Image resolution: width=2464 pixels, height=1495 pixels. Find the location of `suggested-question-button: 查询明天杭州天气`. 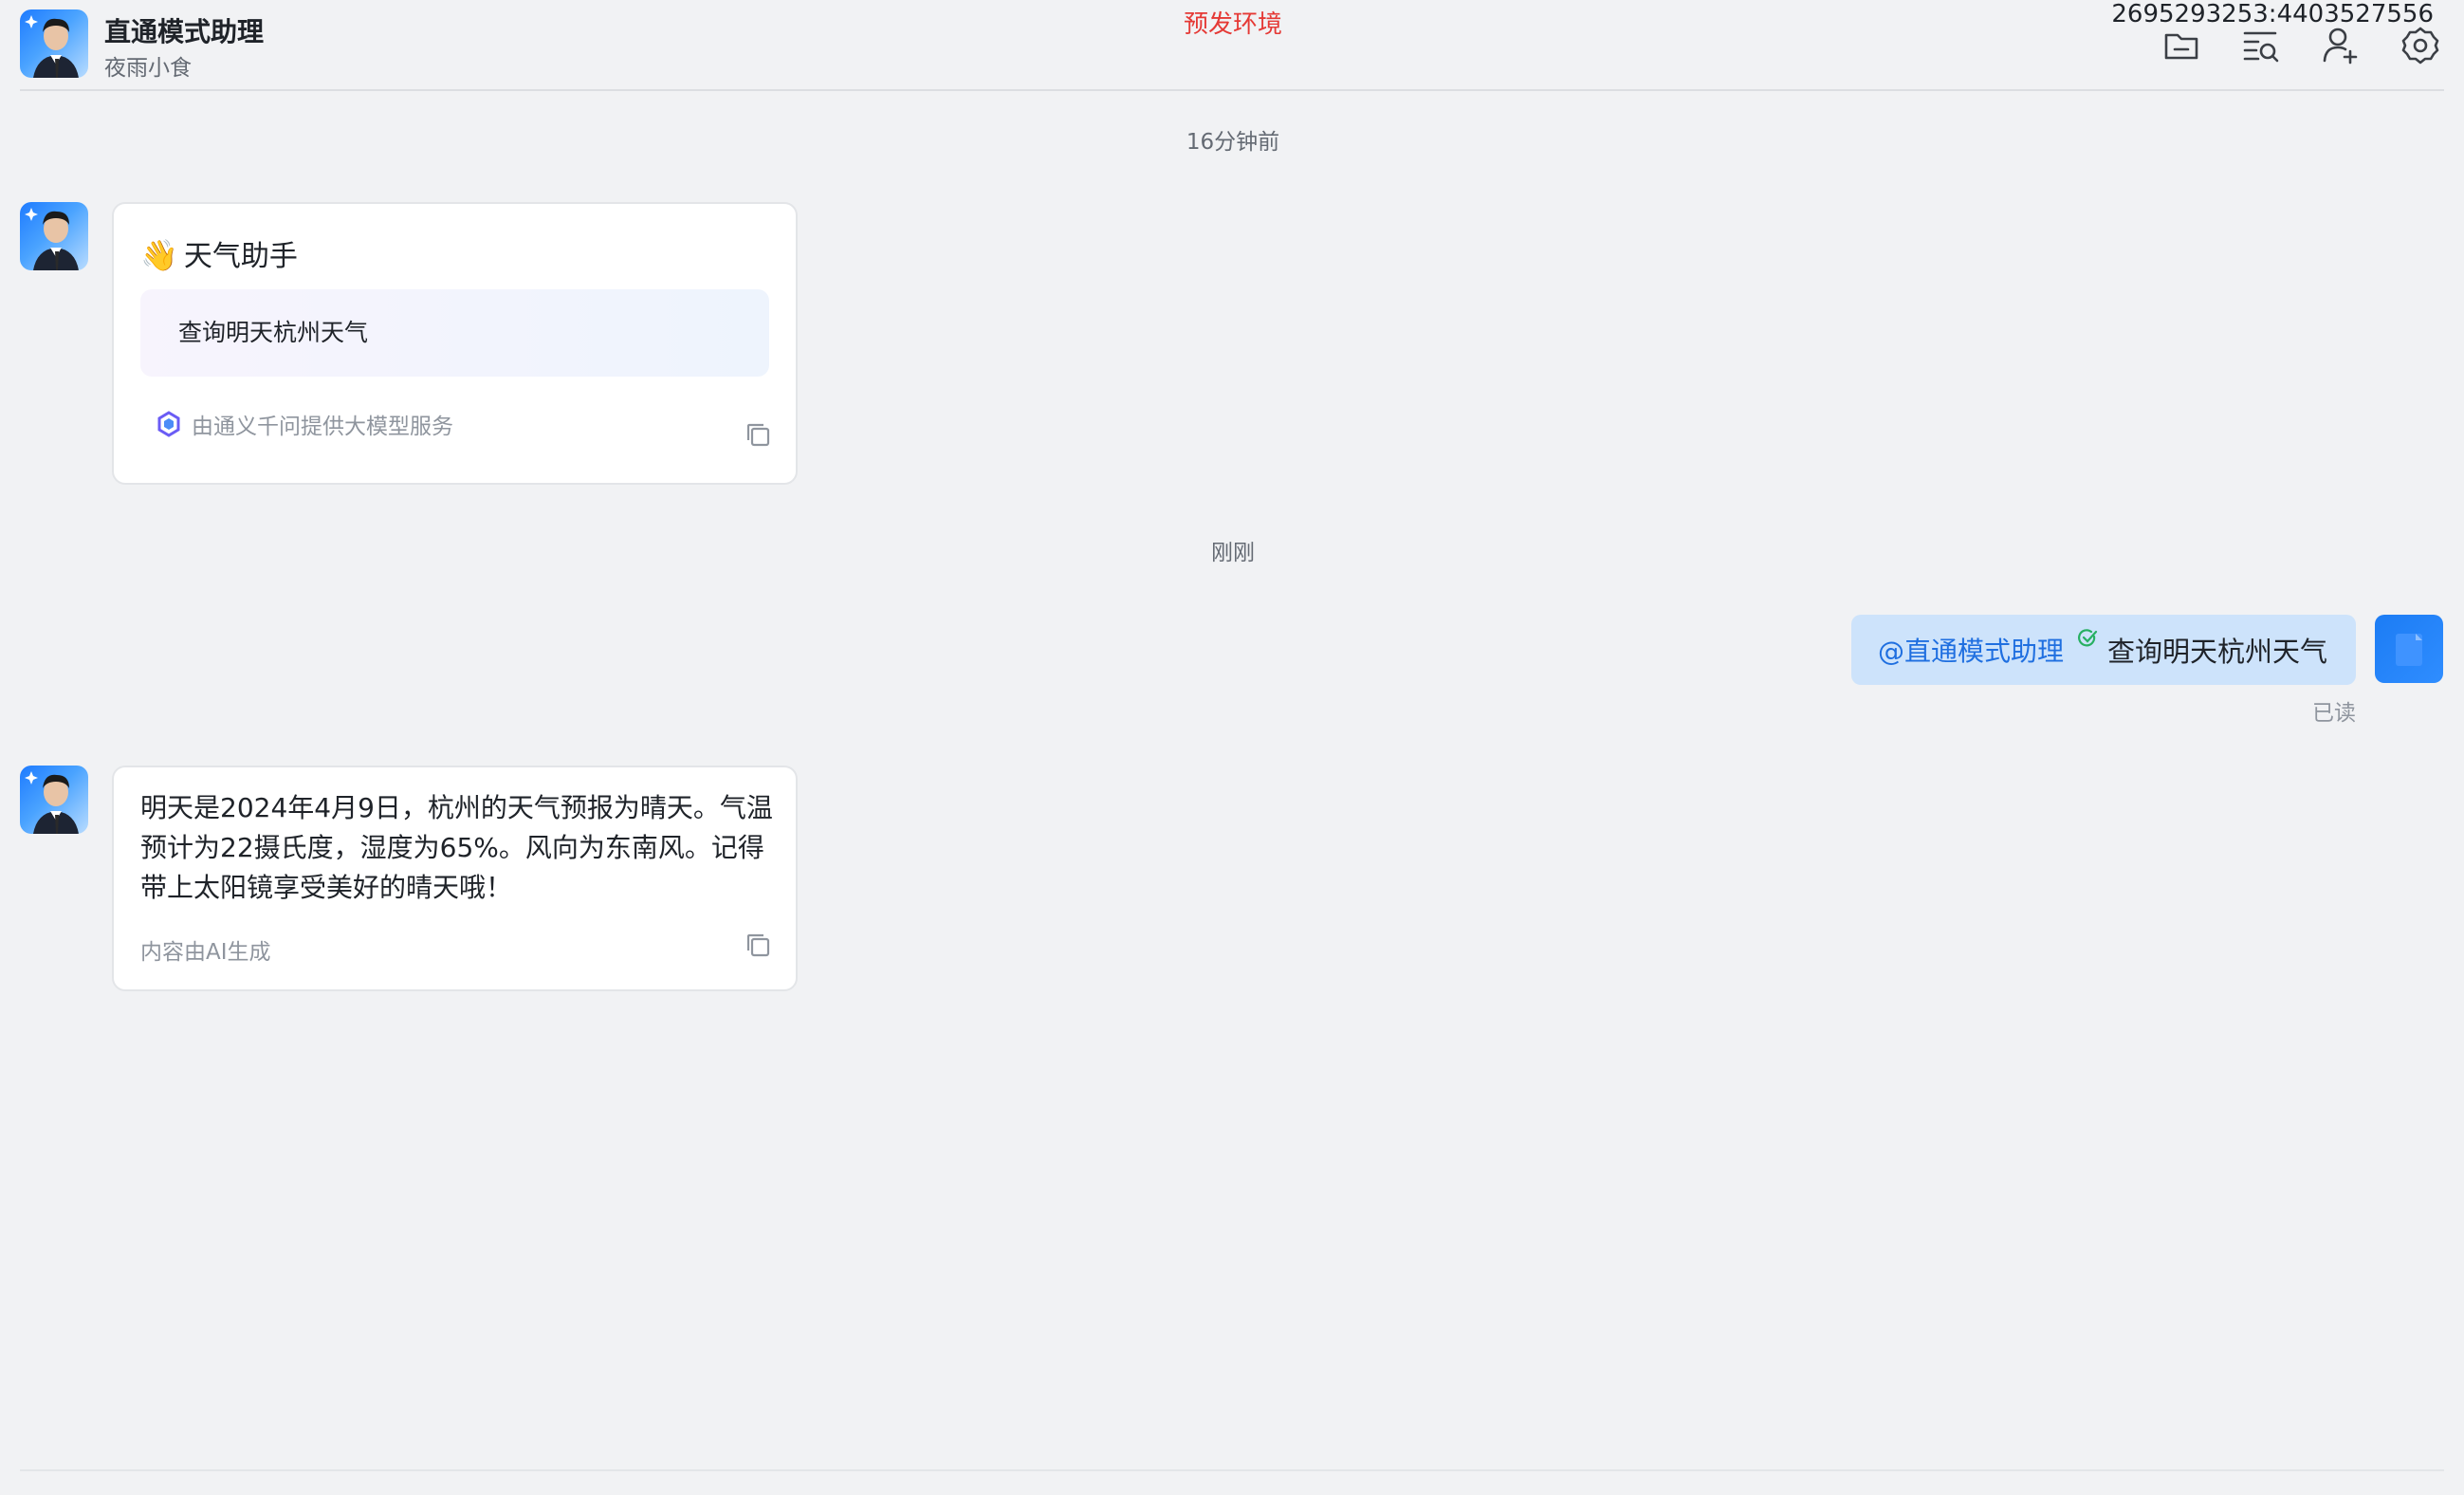

suggested-question-button: 查询明天杭州天气 is located at coordinates (454, 333).